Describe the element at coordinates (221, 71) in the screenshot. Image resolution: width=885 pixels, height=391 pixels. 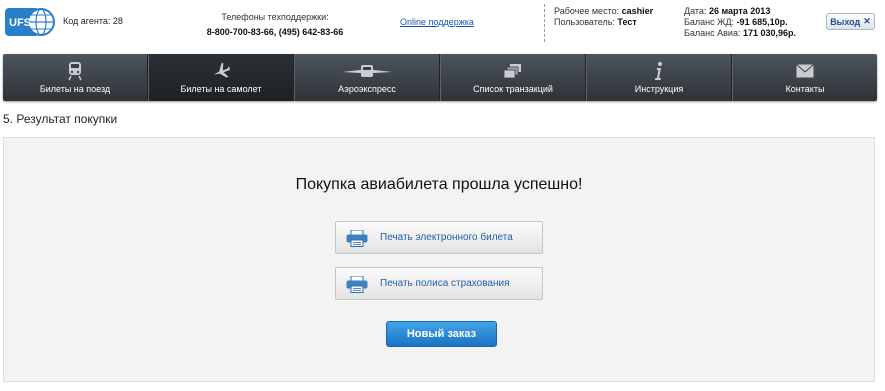
I see `plane-icon` at that location.